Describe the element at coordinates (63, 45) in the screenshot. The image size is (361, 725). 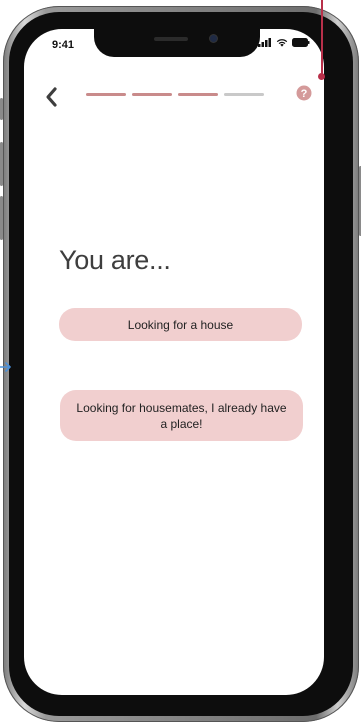
I see `status-time: 9:41` at that location.